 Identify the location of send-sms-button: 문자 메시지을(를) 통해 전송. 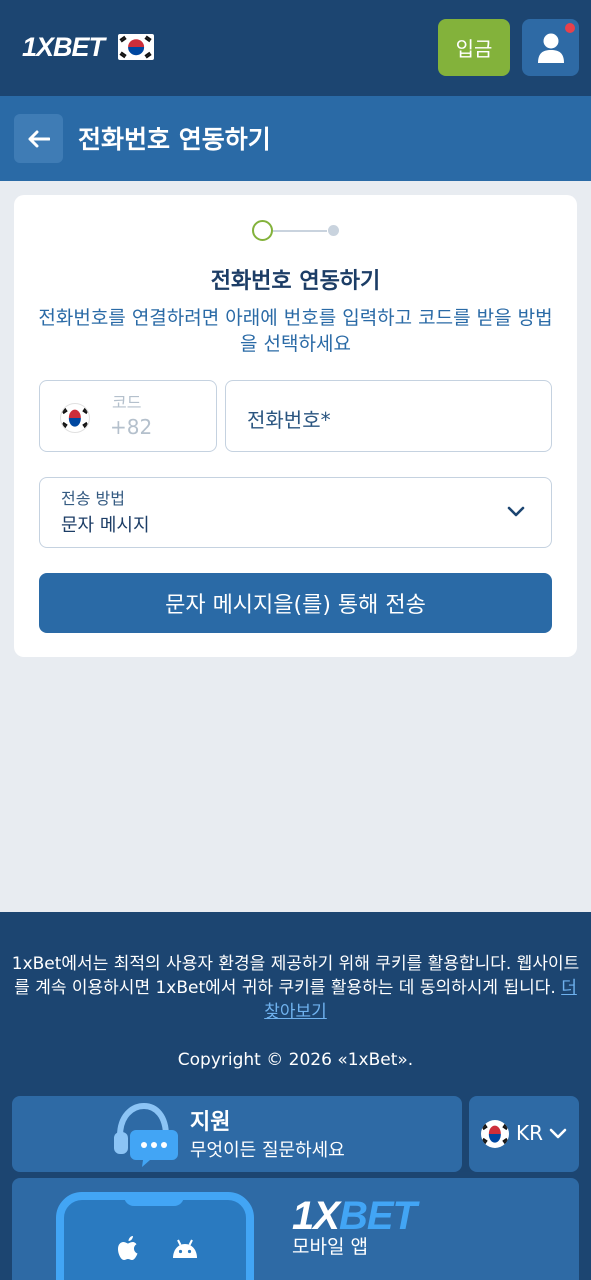
(295, 603).